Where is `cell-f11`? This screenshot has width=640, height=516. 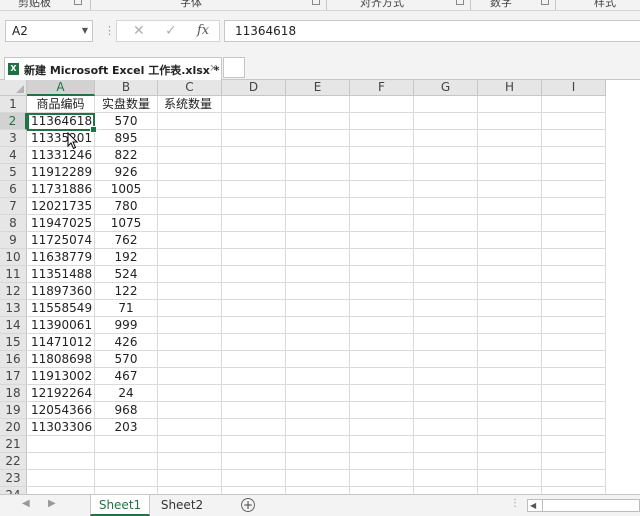 cell-f11 is located at coordinates (382, 274).